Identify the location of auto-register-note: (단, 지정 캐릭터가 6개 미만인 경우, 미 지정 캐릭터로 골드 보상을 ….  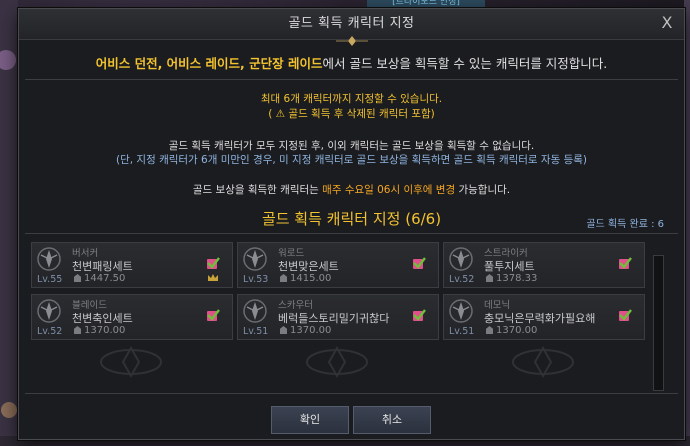
(351, 160).